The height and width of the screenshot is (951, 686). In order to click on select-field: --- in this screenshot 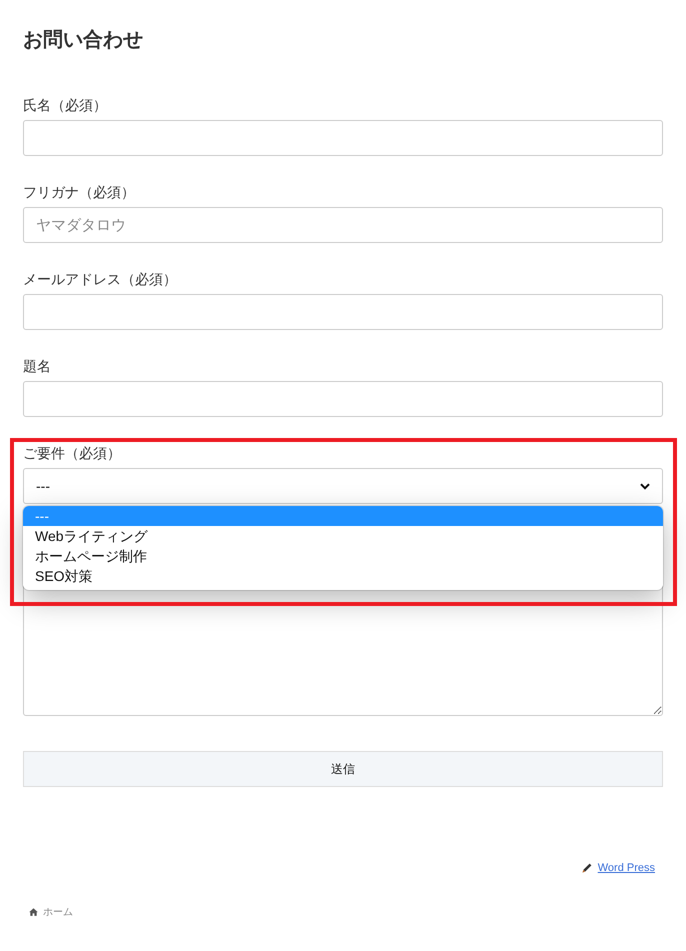, I will do `click(343, 486)`.